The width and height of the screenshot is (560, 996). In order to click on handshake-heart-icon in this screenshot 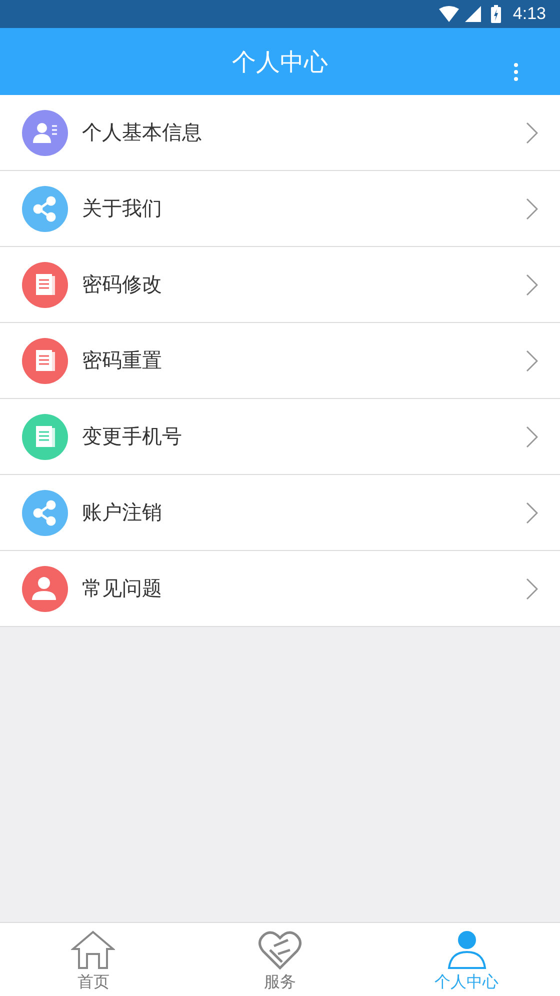, I will do `click(280, 950)`.